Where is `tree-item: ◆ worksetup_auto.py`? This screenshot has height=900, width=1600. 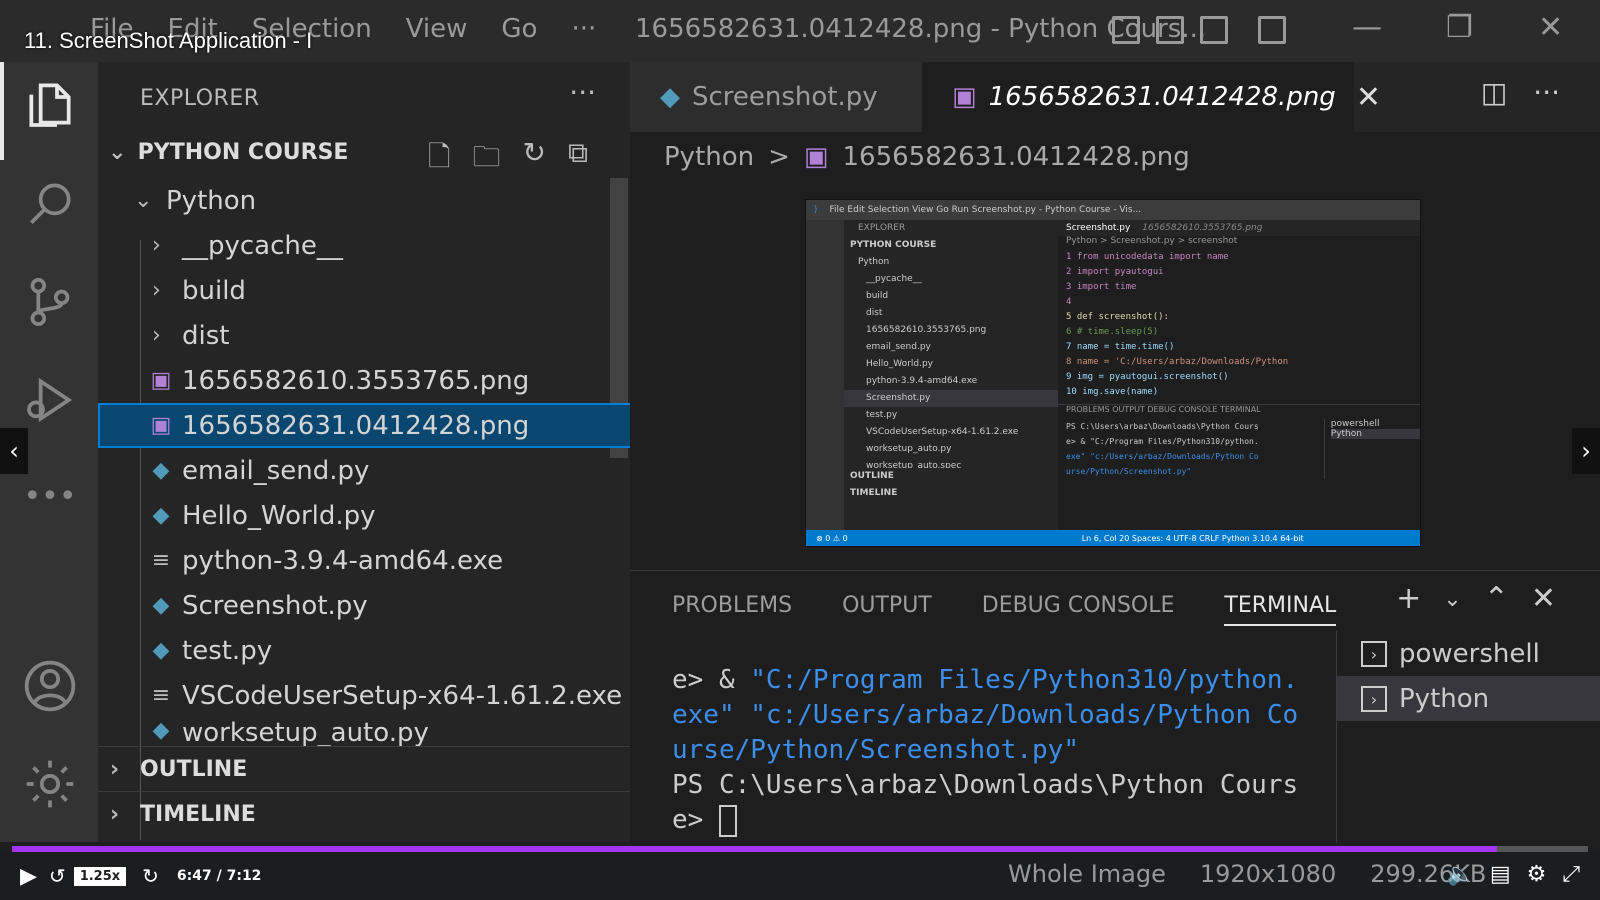
tree-item: ◆ worksetup_auto.py is located at coordinates (364, 732).